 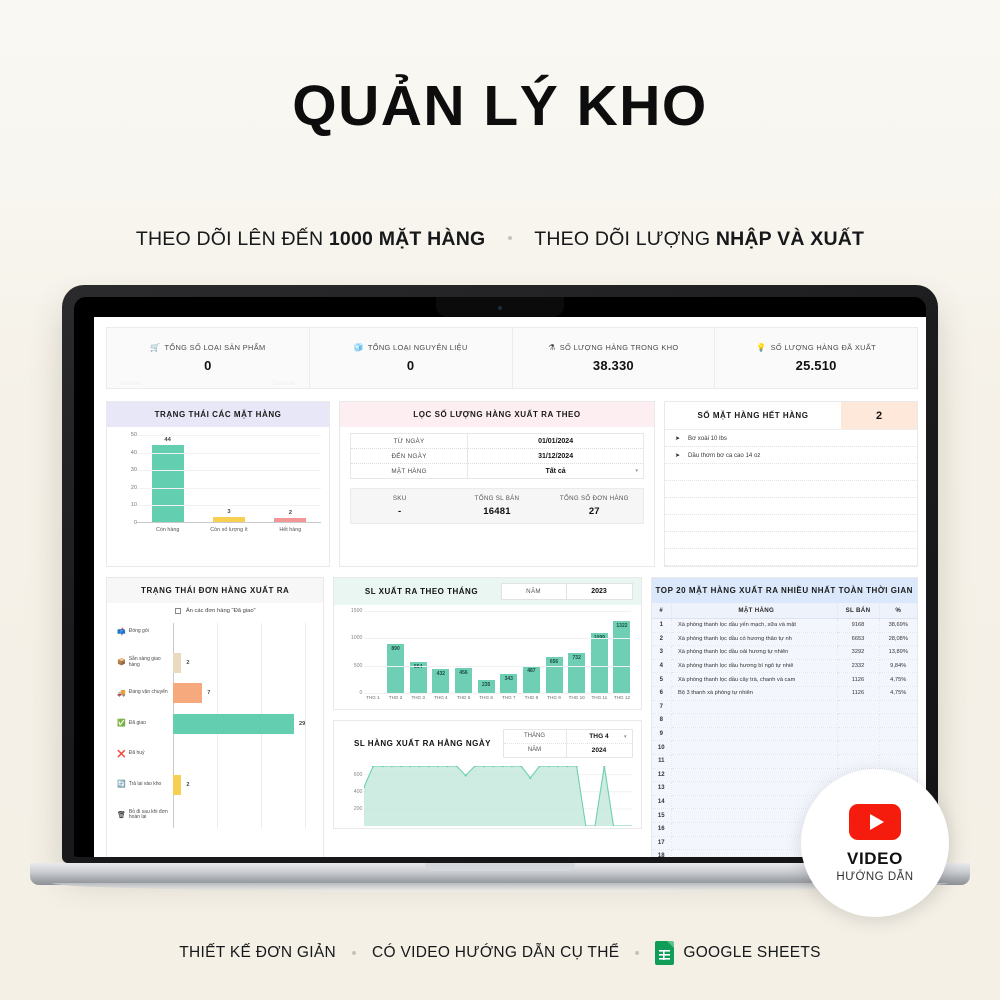 What do you see at coordinates (898, 625) in the screenshot?
I see `cell-percent: 38,69%` at bounding box center [898, 625].